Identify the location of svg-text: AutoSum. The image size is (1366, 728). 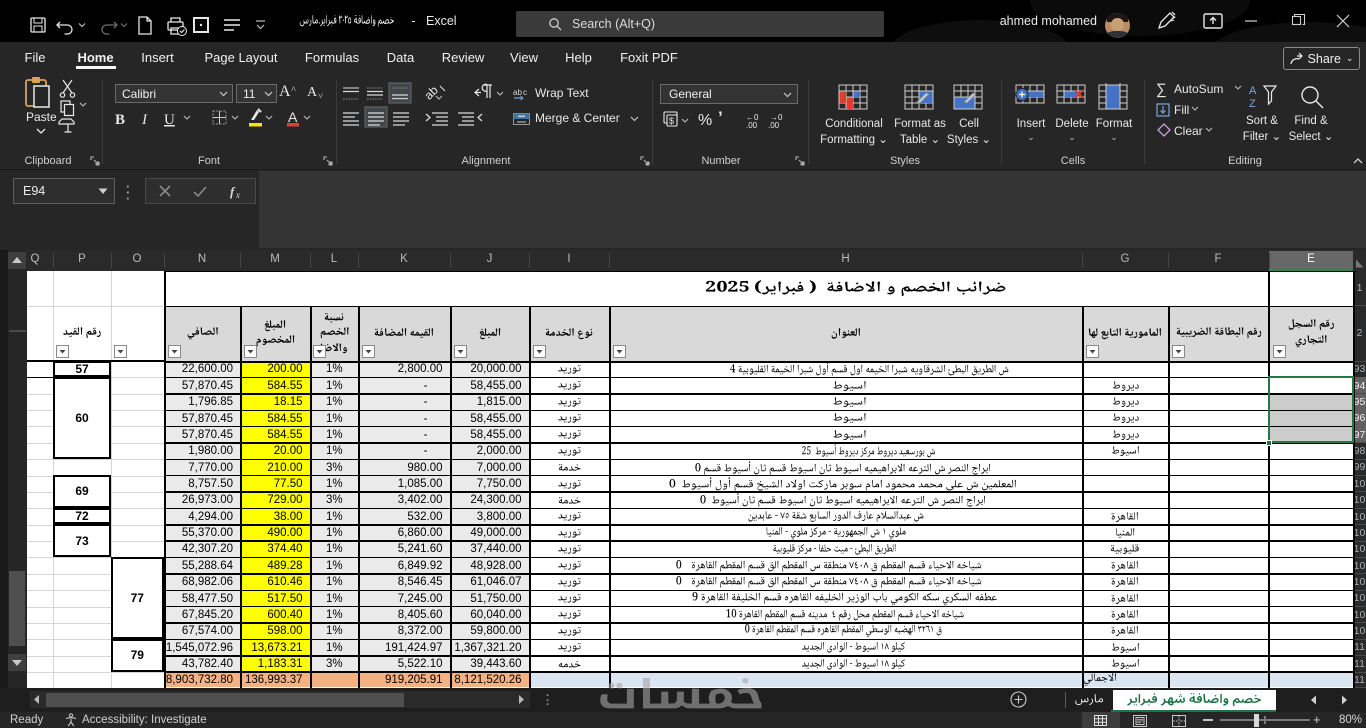
(1198, 89).